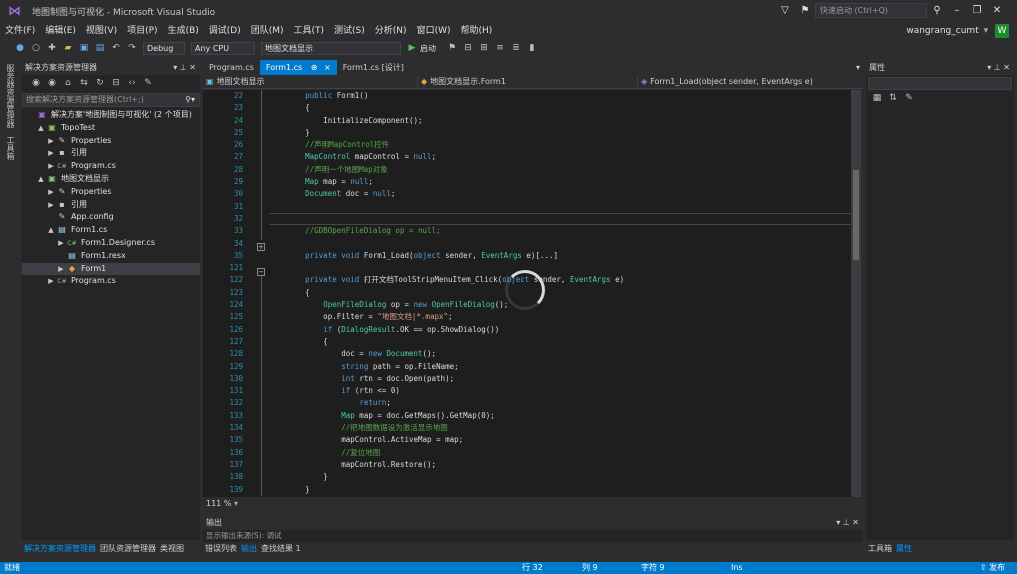 The height and width of the screenshot is (574, 1017). What do you see at coordinates (20, 31) in the screenshot?
I see `menu-item: 文件(F)` at bounding box center [20, 31].